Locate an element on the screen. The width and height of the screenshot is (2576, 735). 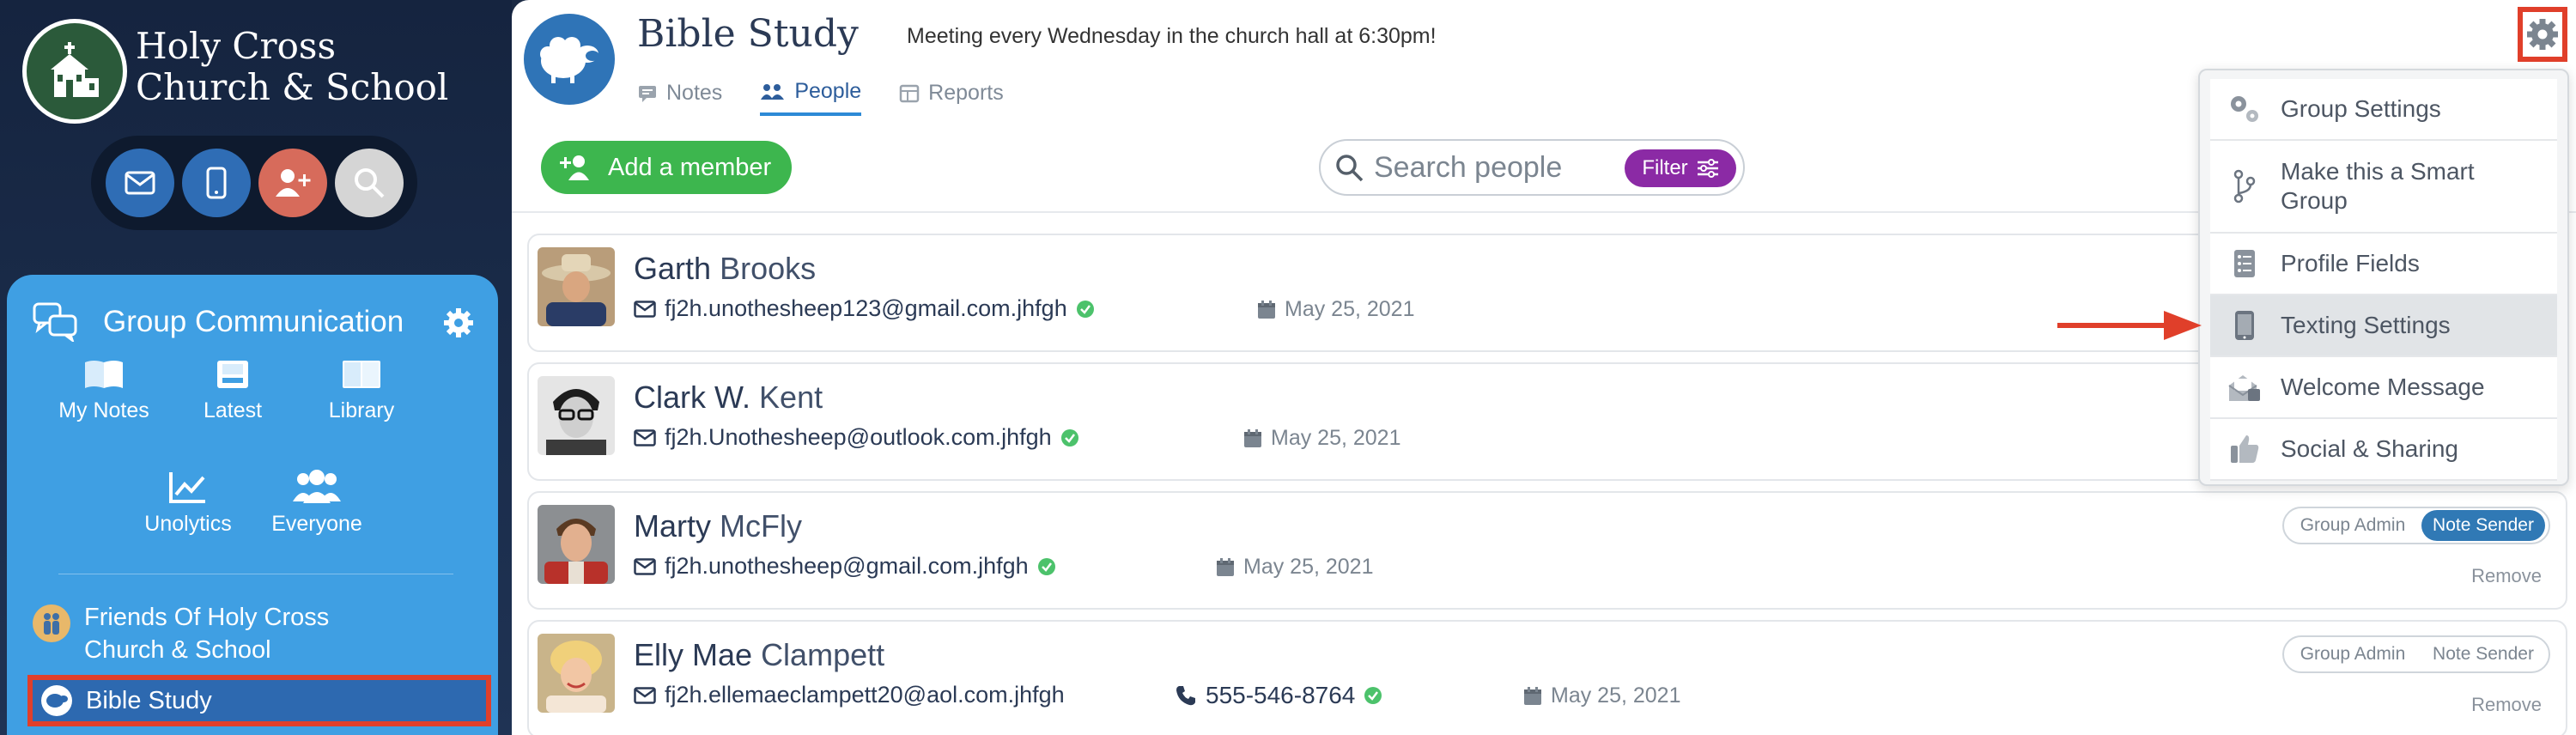
menu-item-group-settings: Group Settings is located at coordinates (2383, 110).